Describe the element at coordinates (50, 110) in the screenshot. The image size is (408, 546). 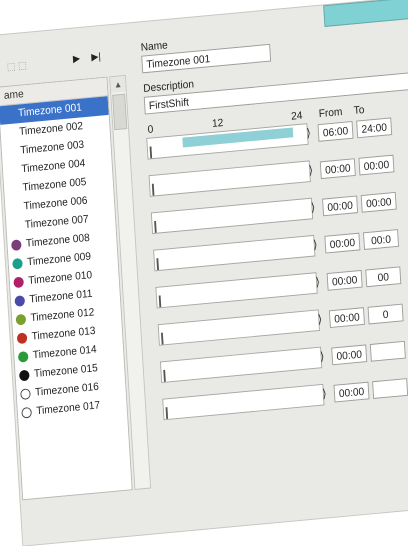
I see `list-item-label: Timezone 001` at that location.